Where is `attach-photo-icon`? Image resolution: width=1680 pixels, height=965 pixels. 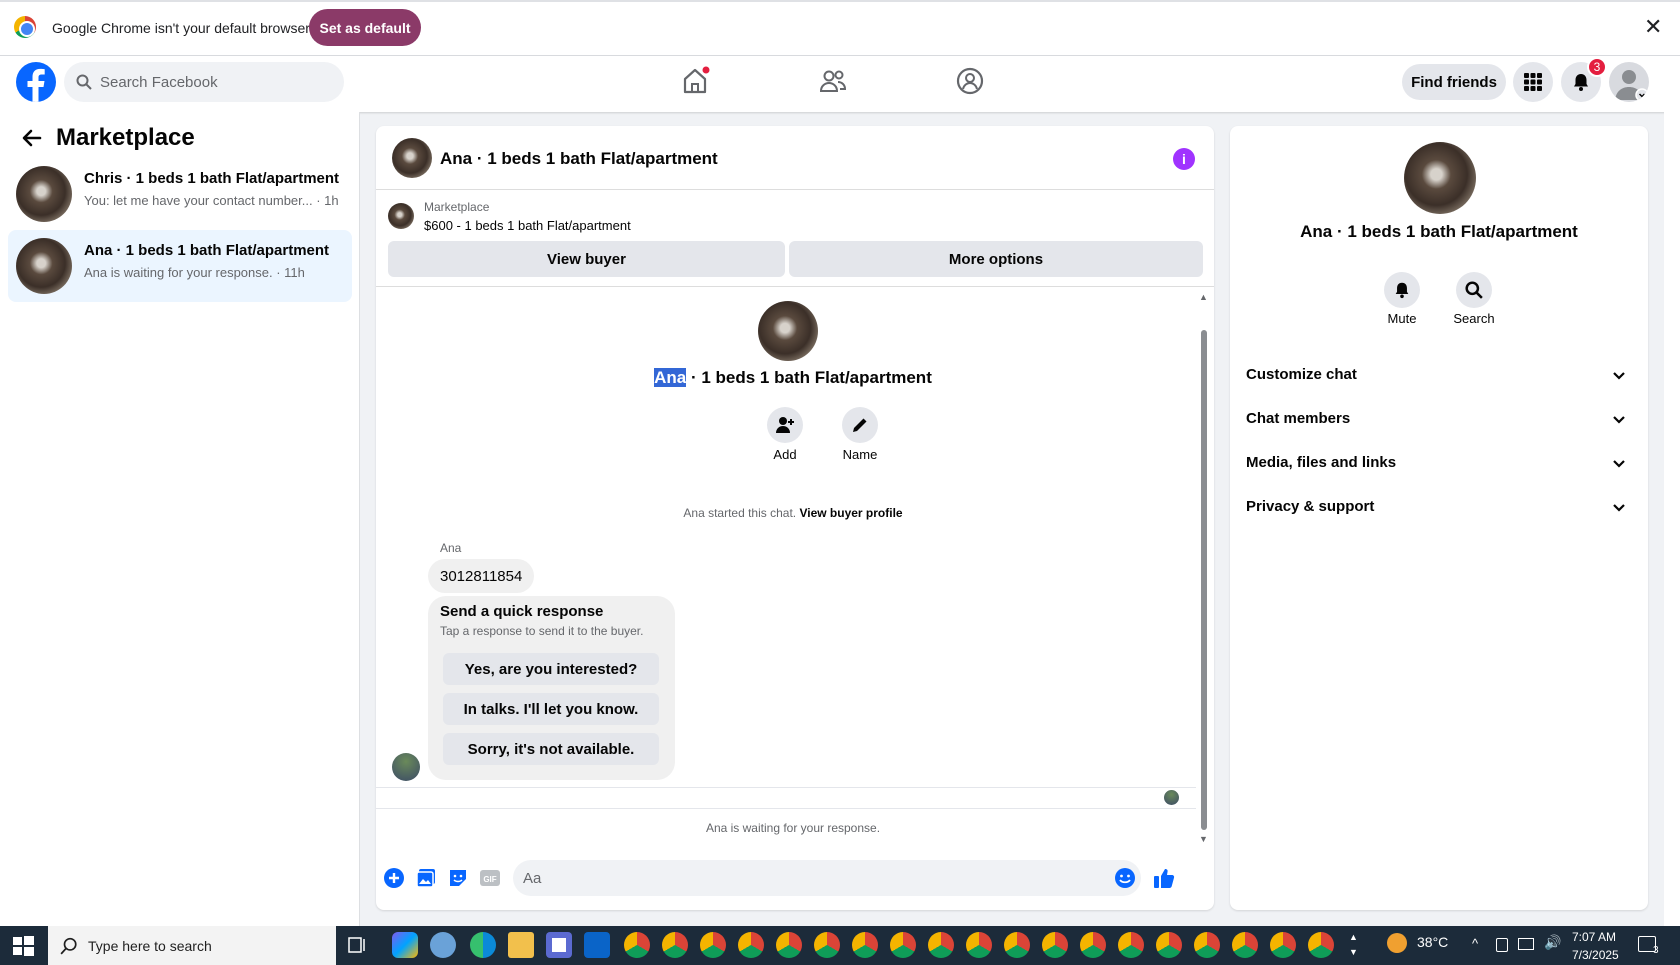 attach-photo-icon is located at coordinates (426, 878).